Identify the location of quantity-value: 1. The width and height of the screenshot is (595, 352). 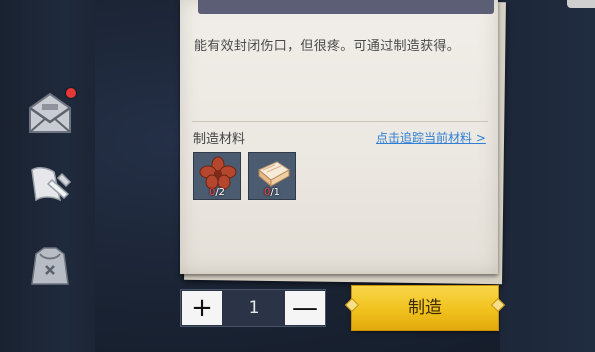
(254, 308).